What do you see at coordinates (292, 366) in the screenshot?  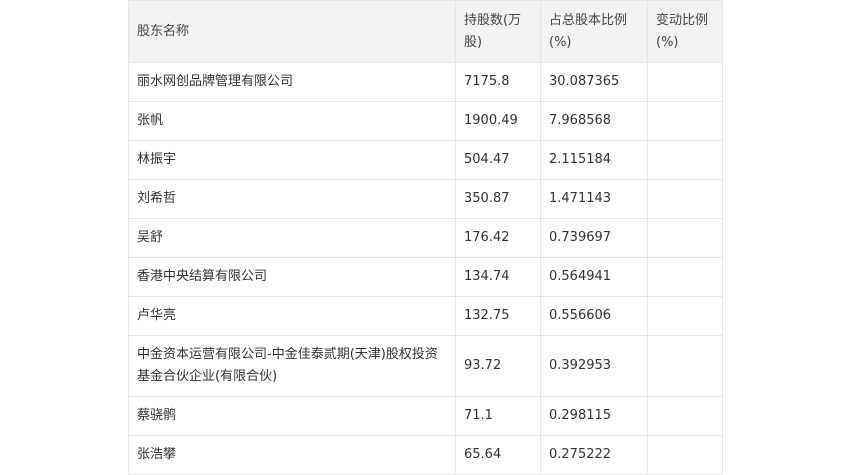 I see `cell-shareholder-name: 中金资本运营有限公司-中金佳泰贰期(天津)股权投资基金合伙企业(有限合伙)` at bounding box center [292, 366].